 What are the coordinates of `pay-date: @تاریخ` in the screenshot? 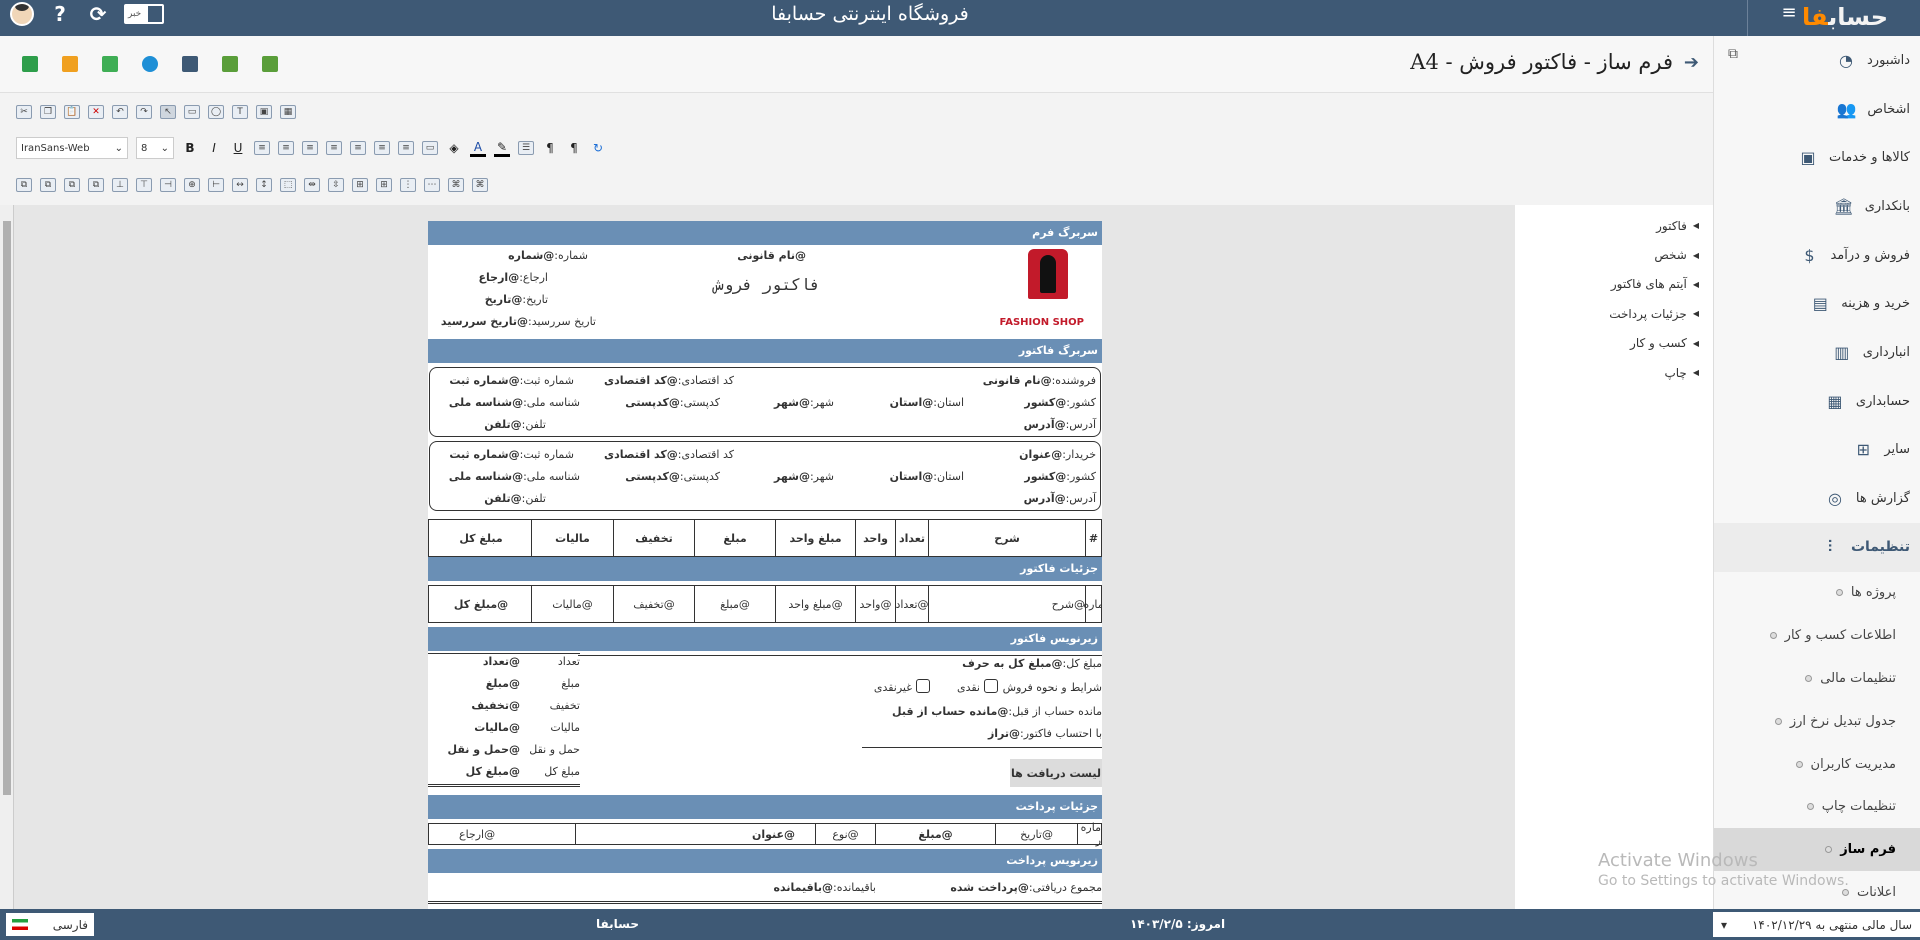 It's located at (1036, 834).